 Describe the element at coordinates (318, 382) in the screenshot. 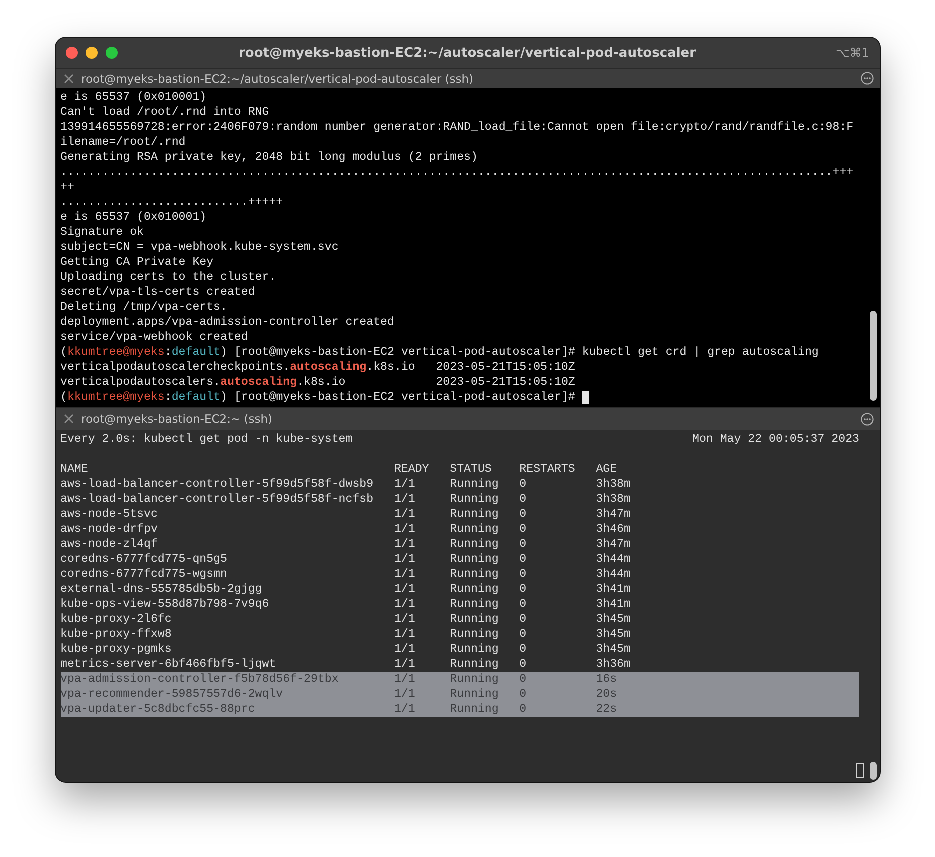

I see `terminal-line: verticalpodautoscalers.autoscaling.k8s.io 2023-05-21T15:05:10Z` at that location.